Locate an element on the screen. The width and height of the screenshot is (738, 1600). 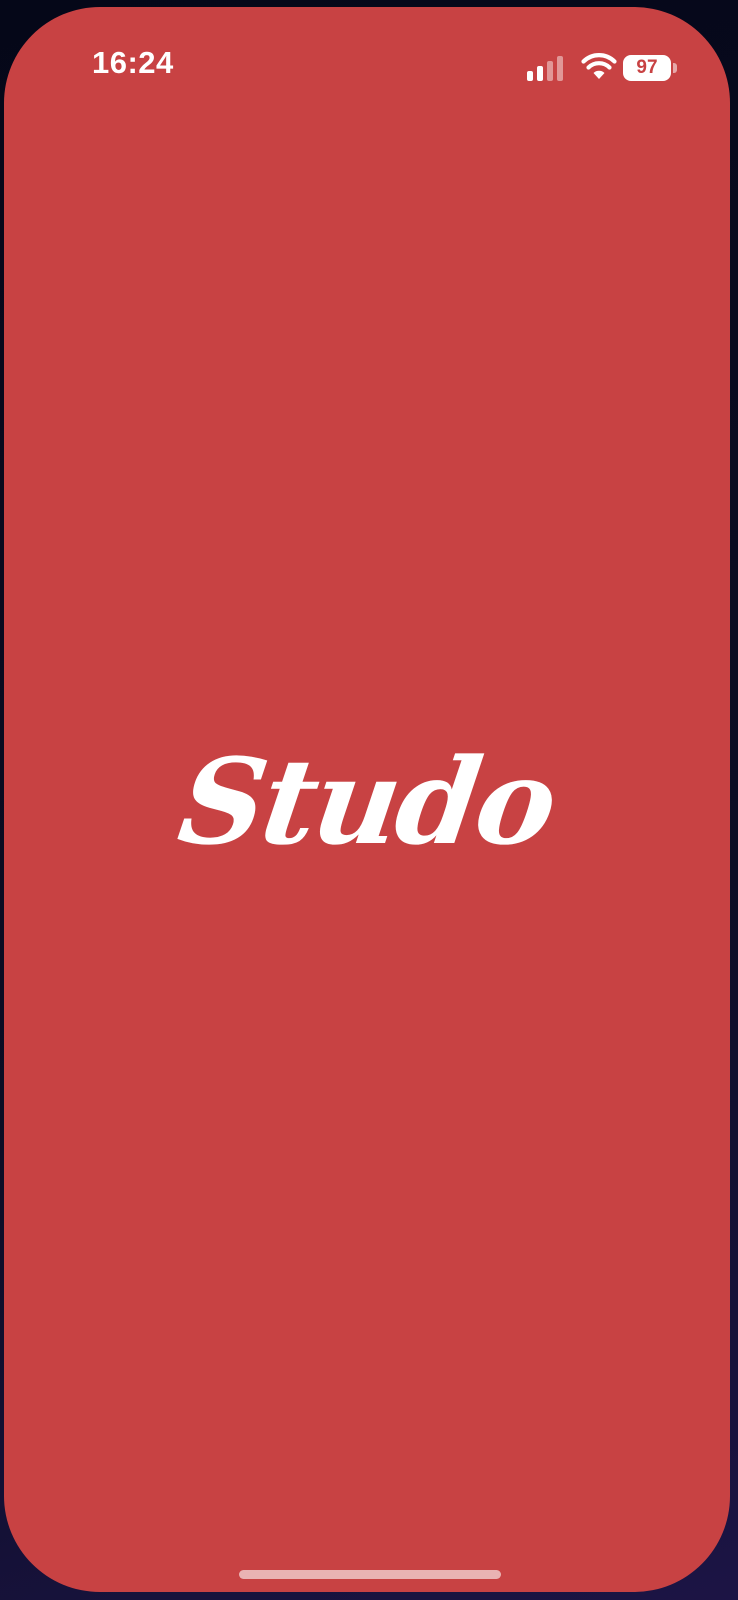
home-indicator is located at coordinates (370, 1574).